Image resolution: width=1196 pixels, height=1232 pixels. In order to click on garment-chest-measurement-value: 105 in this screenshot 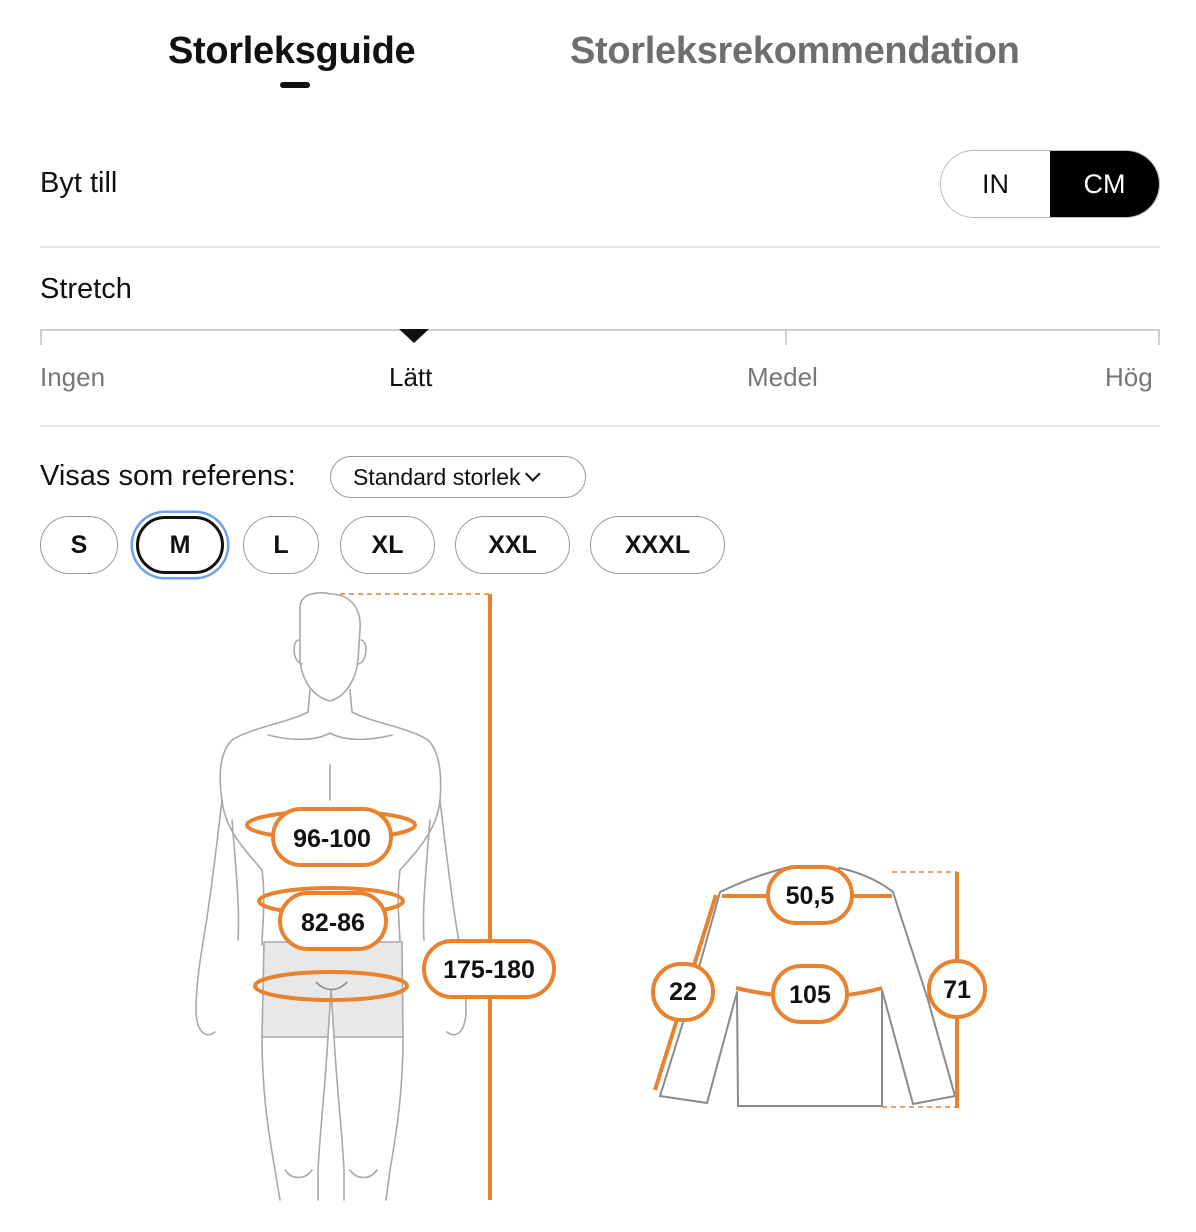, I will do `click(810, 995)`.